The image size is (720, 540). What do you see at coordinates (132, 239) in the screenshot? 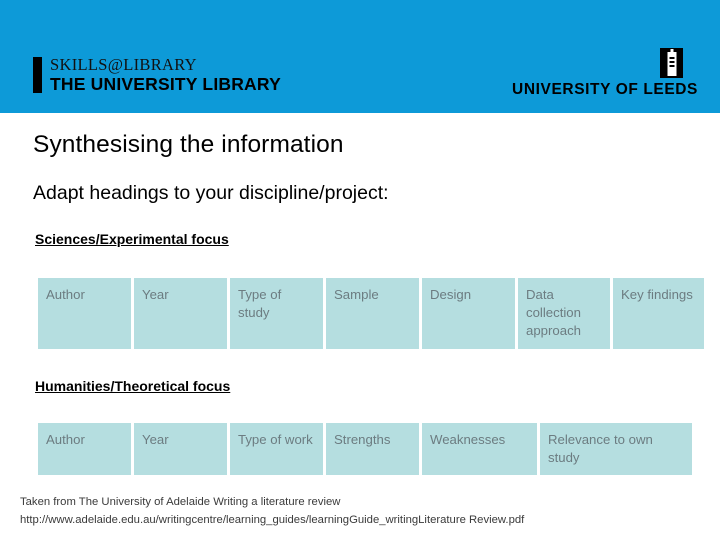
I see `section-heading-sciences: Sciences/Experimental focus` at bounding box center [132, 239].